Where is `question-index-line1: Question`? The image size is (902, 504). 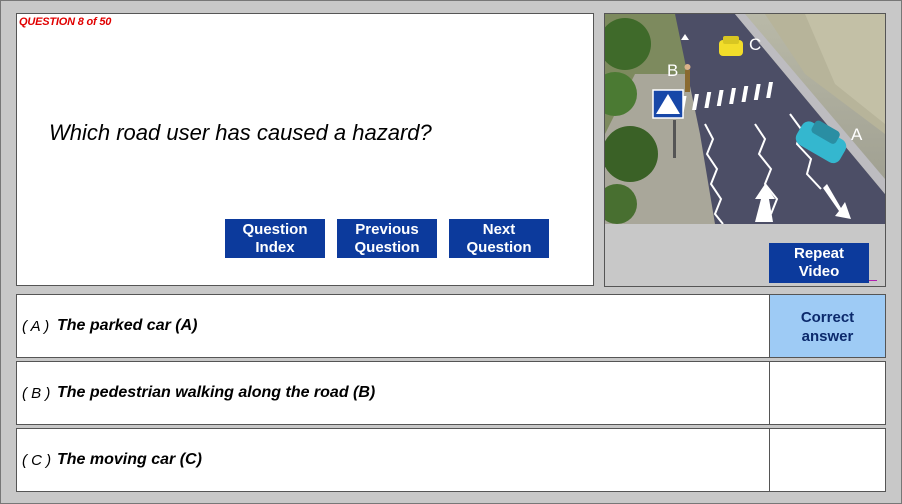 question-index-line1: Question is located at coordinates (275, 229).